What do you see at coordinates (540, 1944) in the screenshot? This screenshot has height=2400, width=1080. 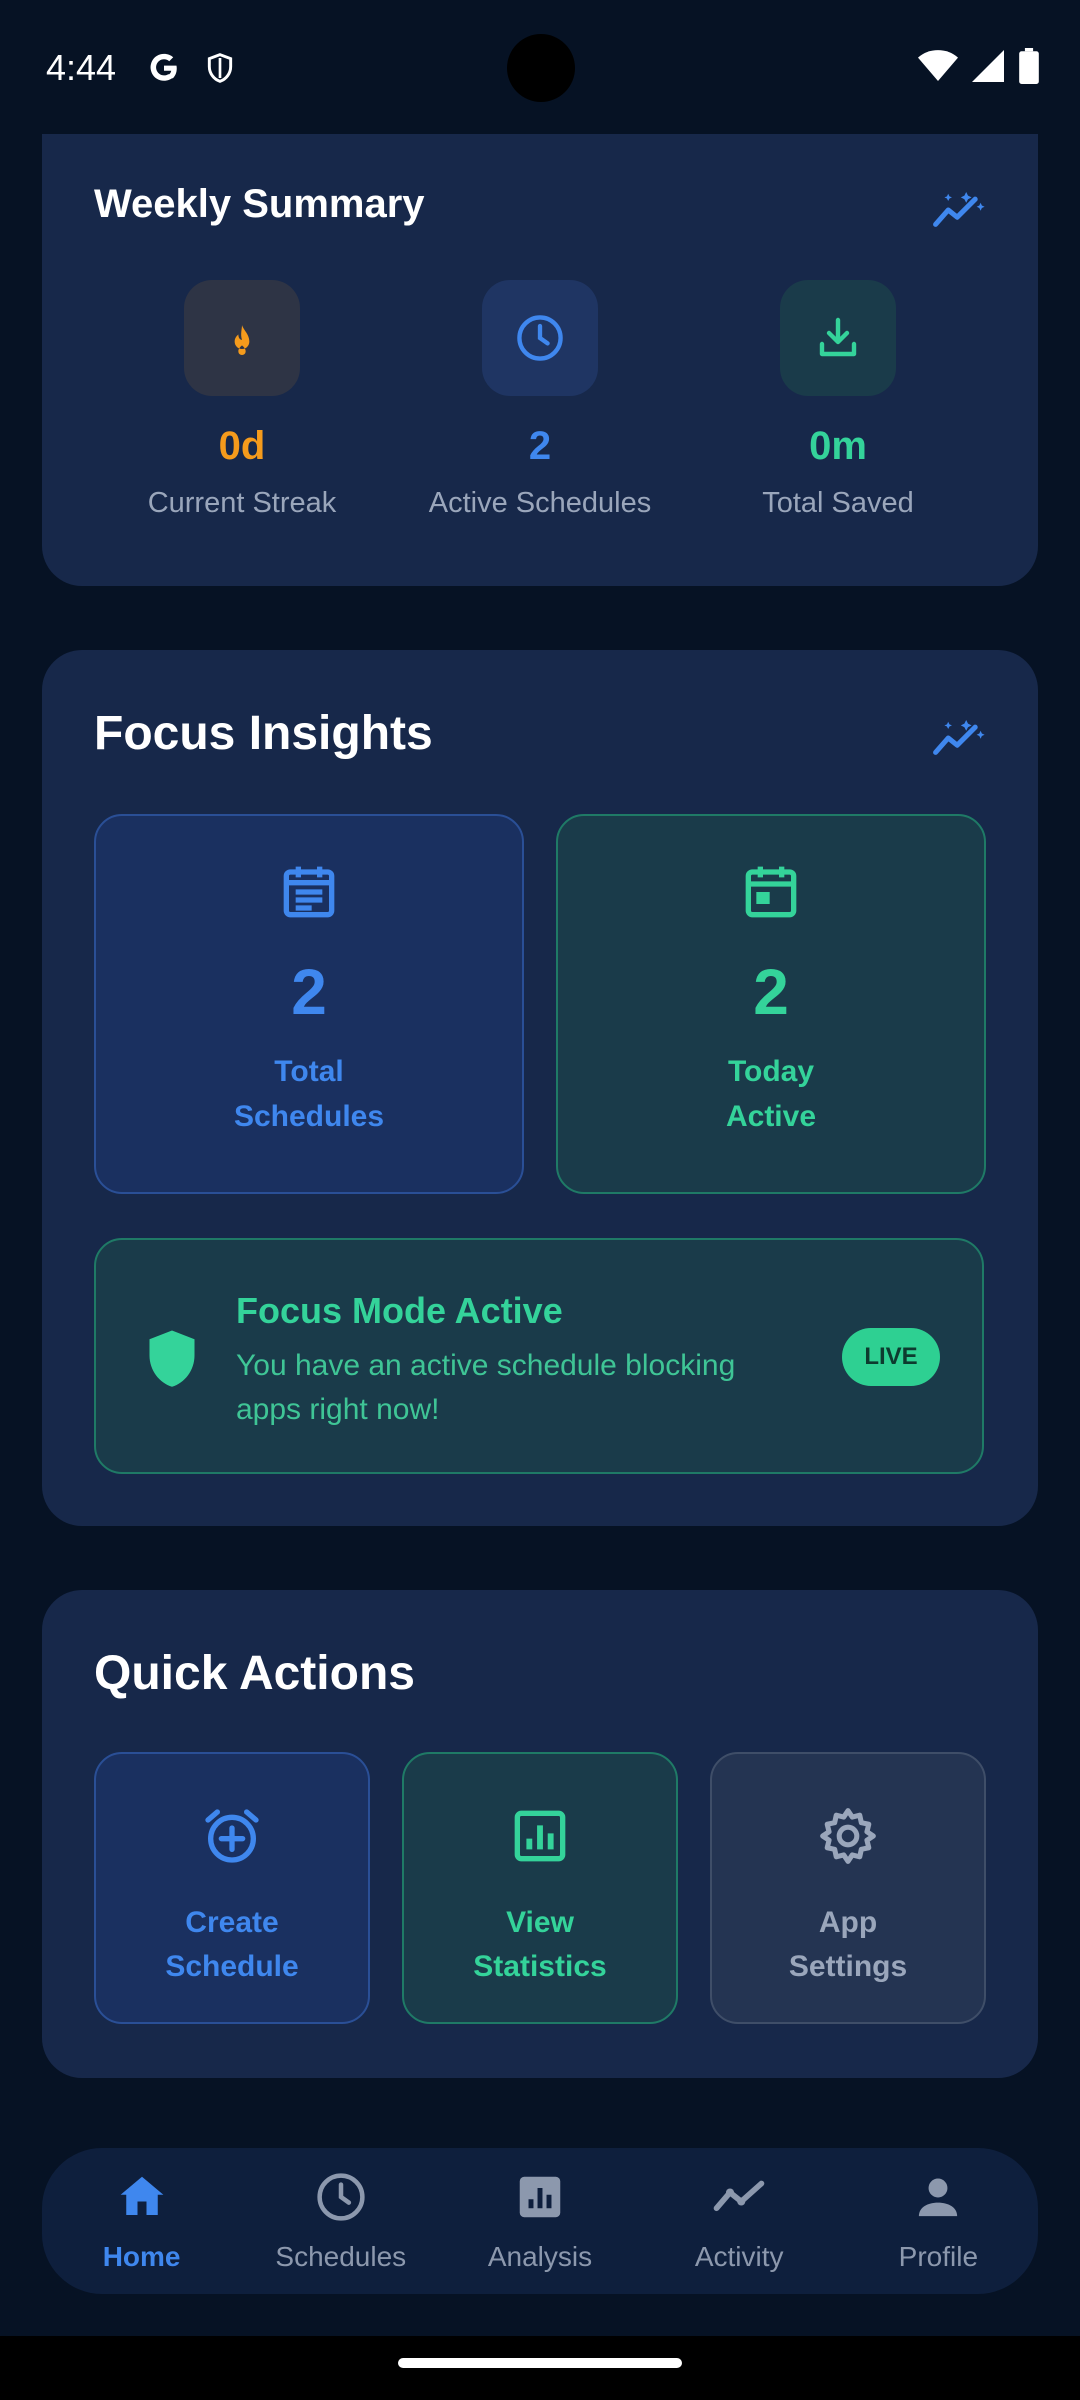 I see `action-label: View Statistics` at bounding box center [540, 1944].